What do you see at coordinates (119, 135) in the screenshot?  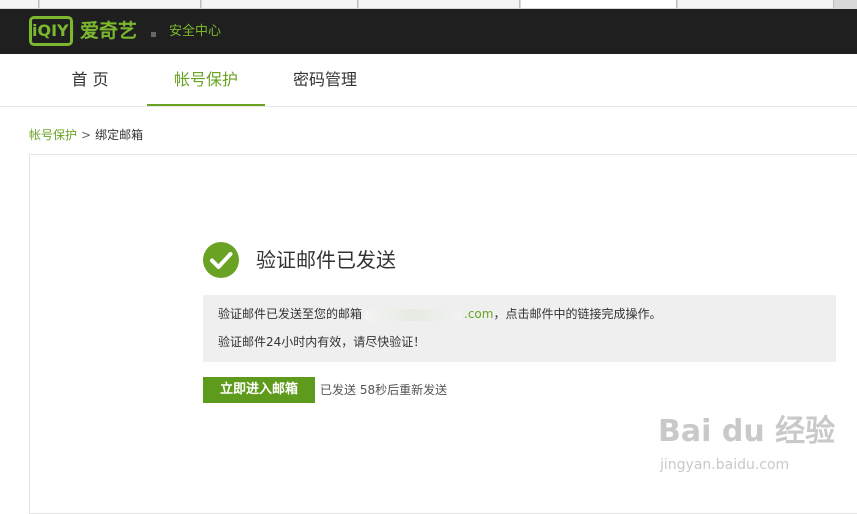 I see `breadcrumb-current: 绑定邮箱` at bounding box center [119, 135].